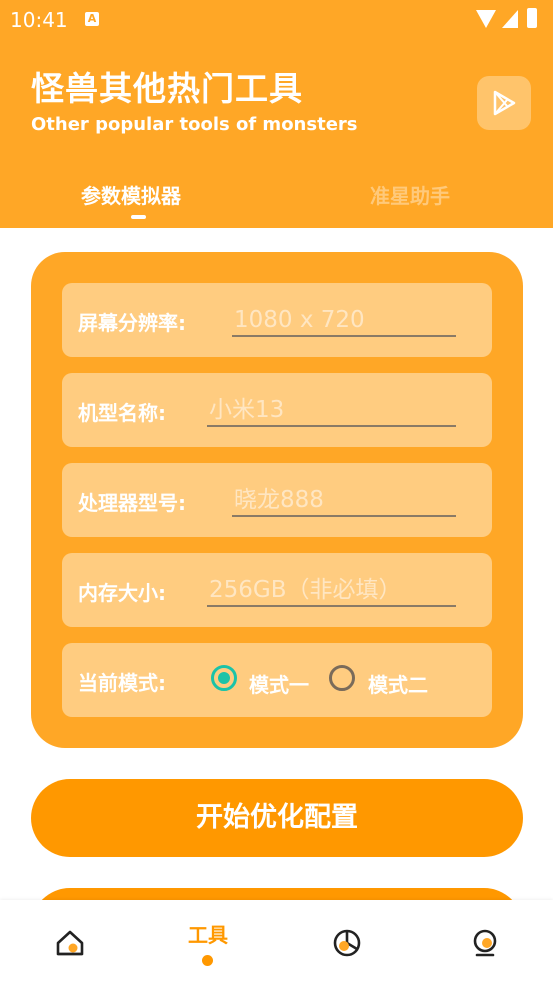 This screenshot has width=553, height=984. I want to click on mode-two-label: 模式二, so click(398, 683).